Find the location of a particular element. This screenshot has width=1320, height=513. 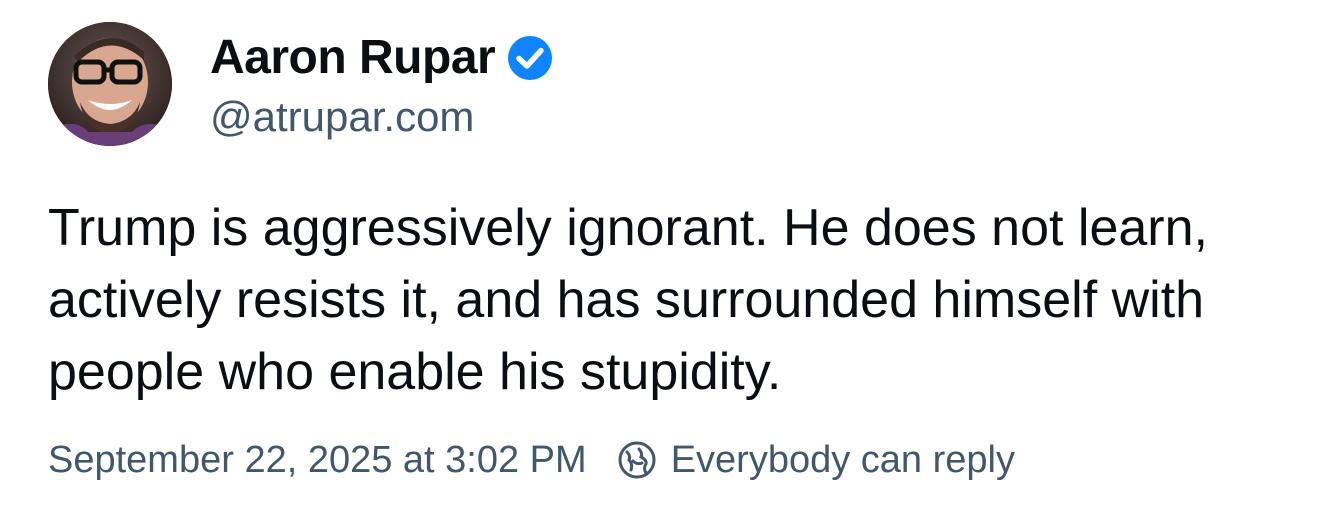

author-name-row: Aaron Rupar is located at coordinates (381, 58).